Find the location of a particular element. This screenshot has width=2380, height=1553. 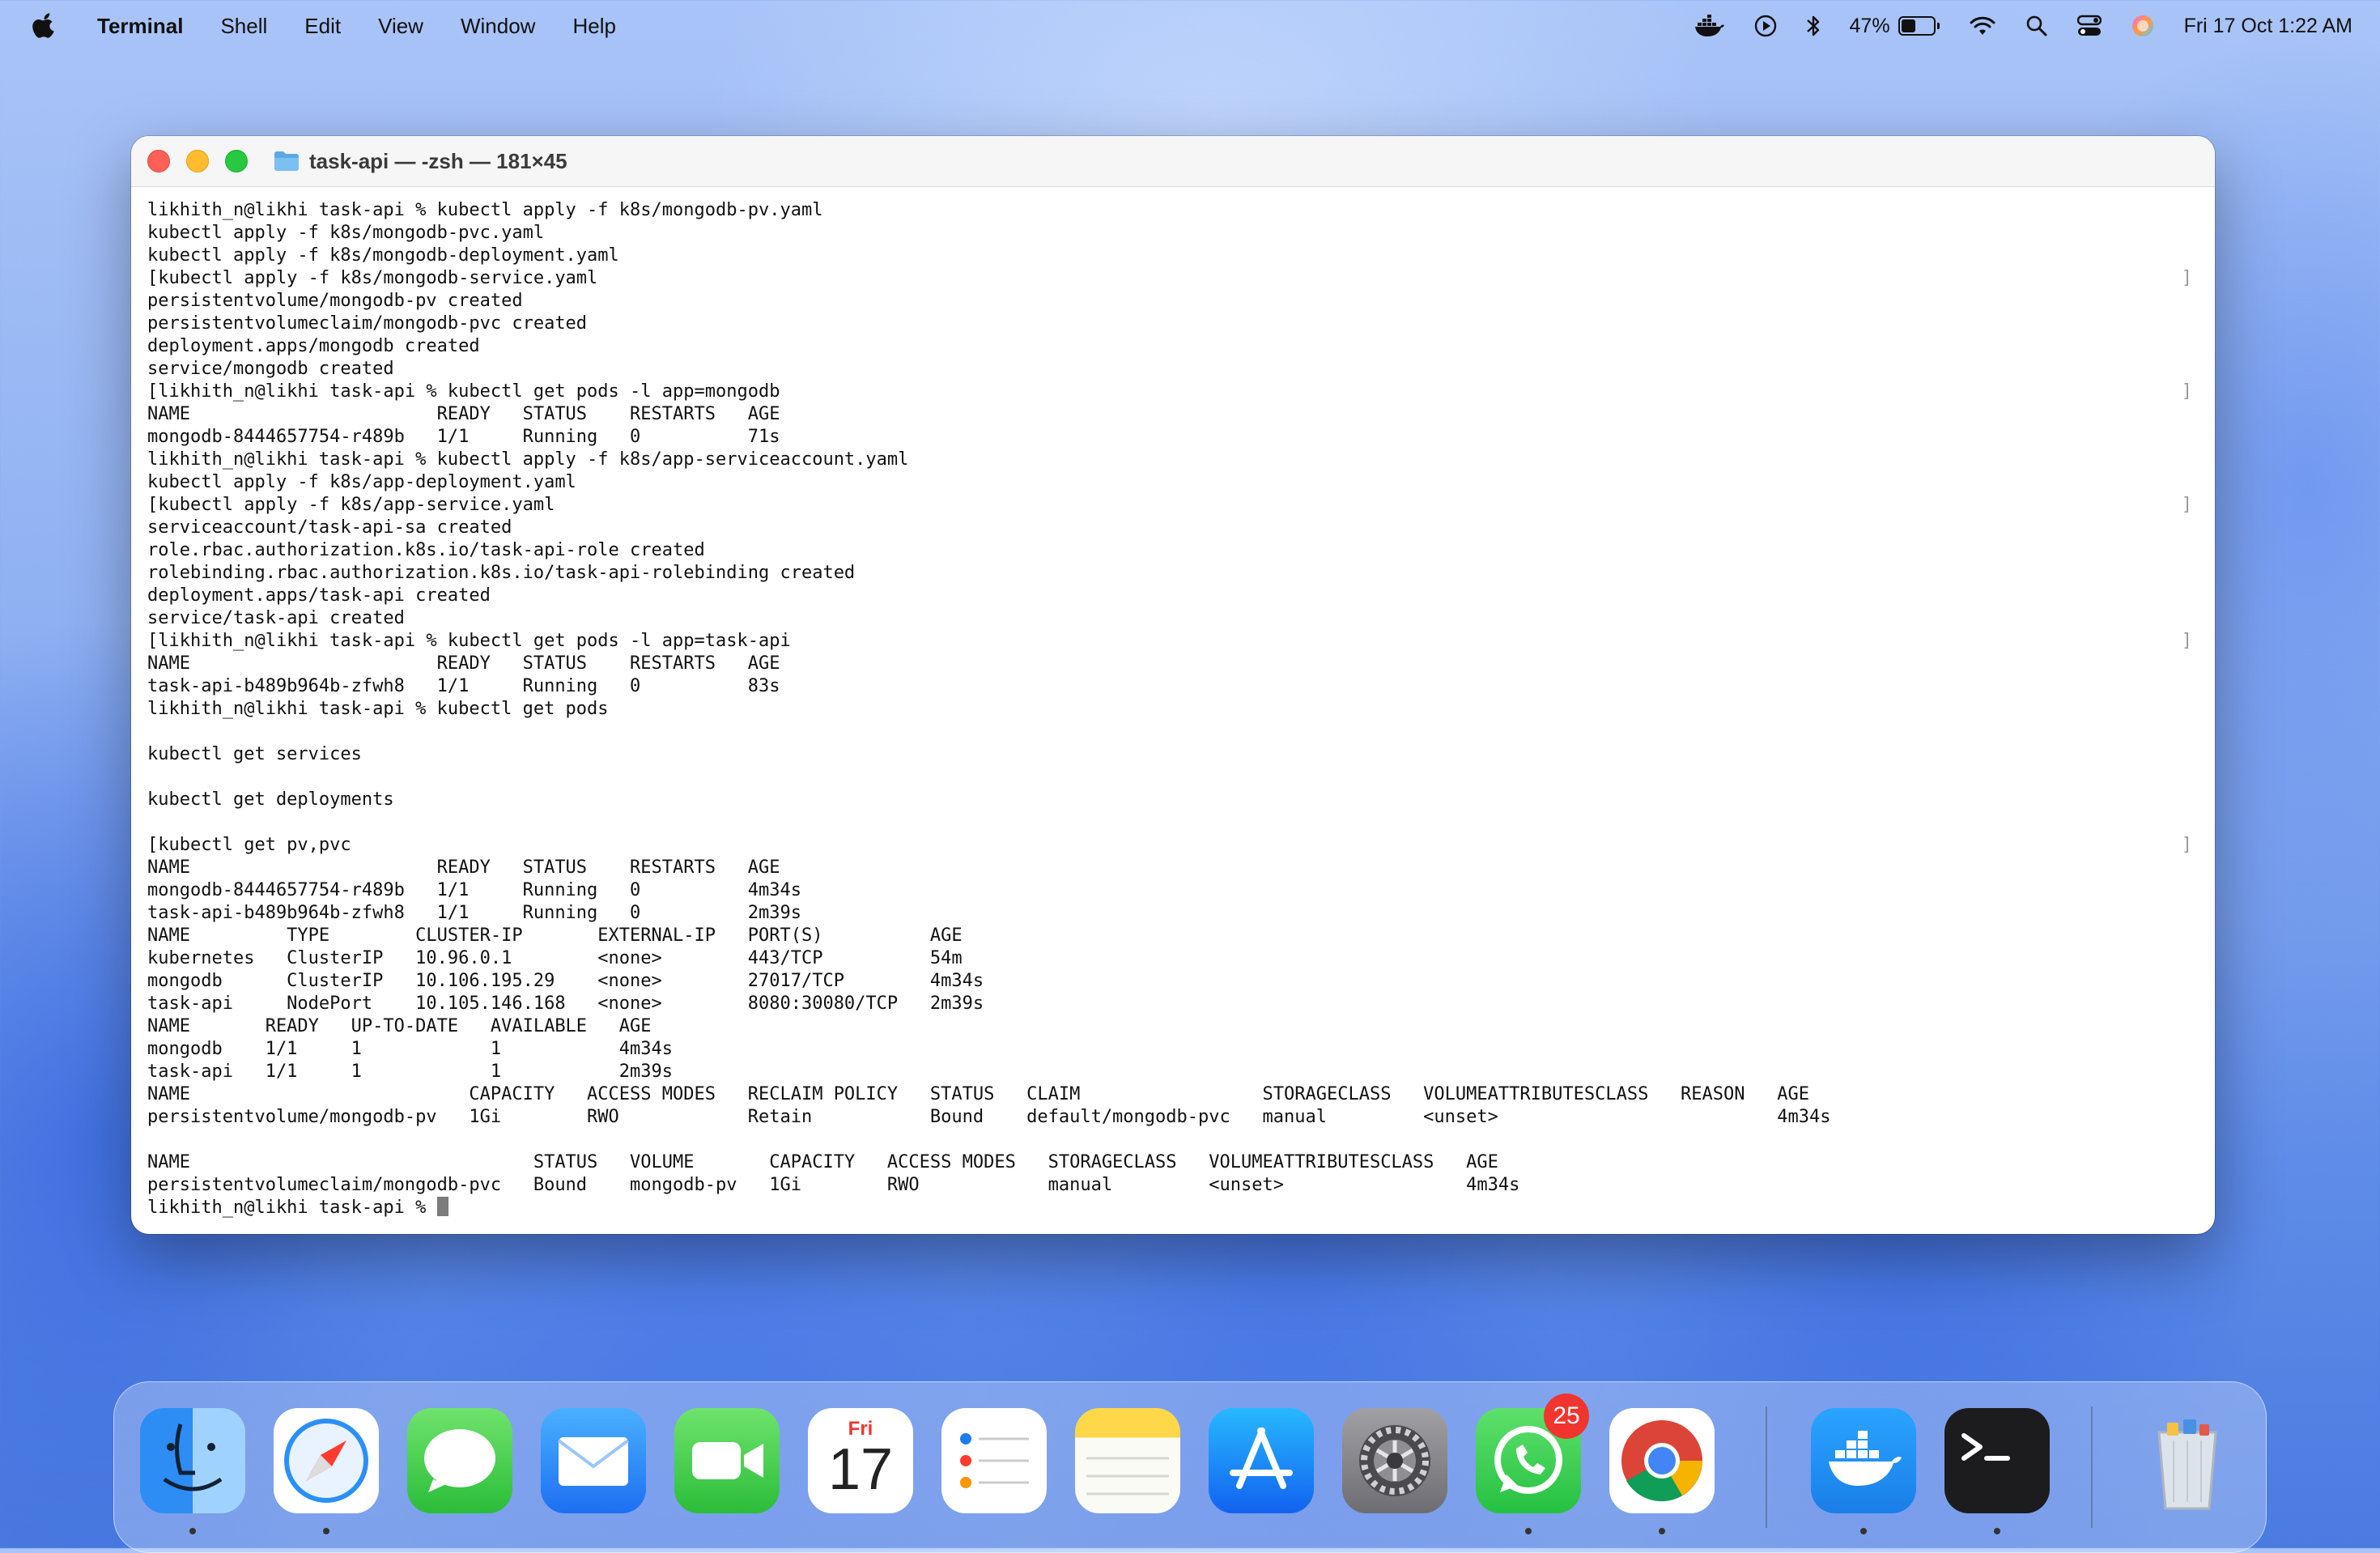

dock-mail is located at coordinates (593, 1460).